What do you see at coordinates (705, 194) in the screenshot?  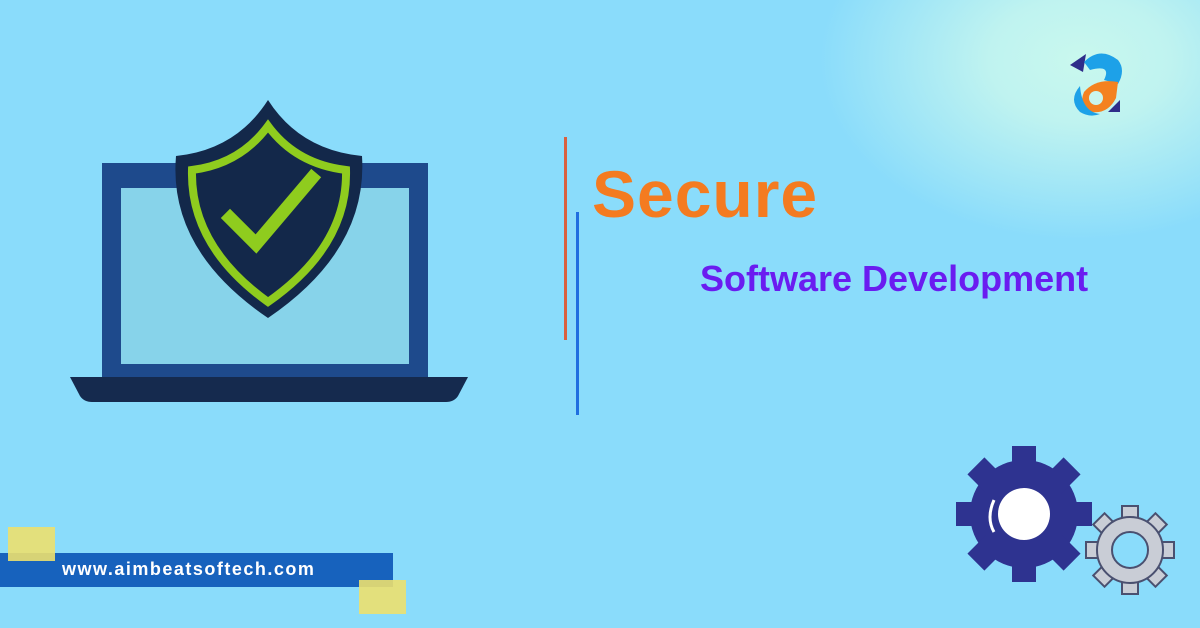 I see `headline-title: Secure` at bounding box center [705, 194].